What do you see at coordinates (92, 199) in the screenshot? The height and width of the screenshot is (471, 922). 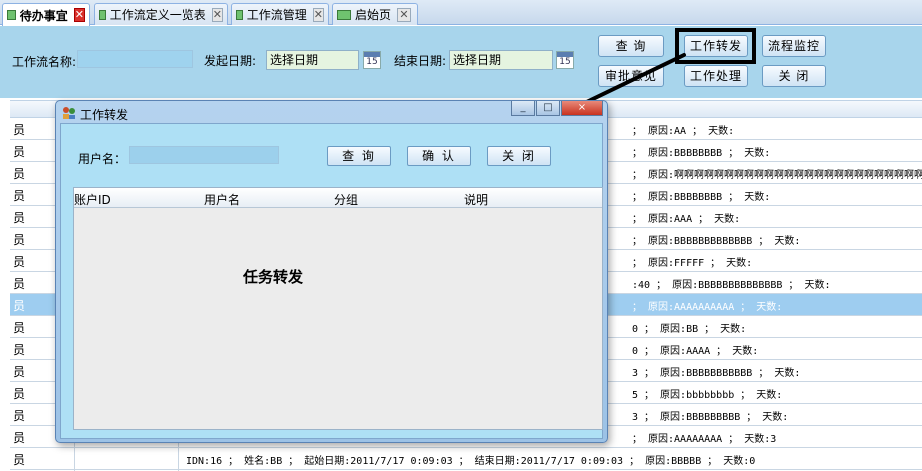 I see `column-header-account-id: 账户ID` at bounding box center [92, 199].